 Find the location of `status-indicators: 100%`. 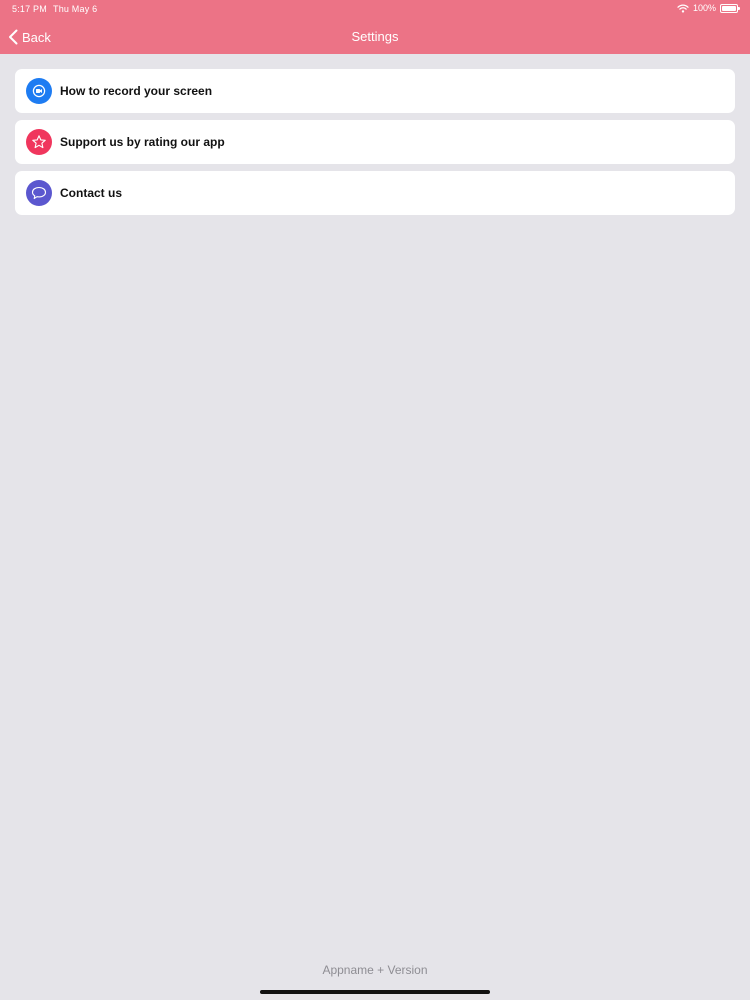

status-indicators: 100% is located at coordinates (708, 8).